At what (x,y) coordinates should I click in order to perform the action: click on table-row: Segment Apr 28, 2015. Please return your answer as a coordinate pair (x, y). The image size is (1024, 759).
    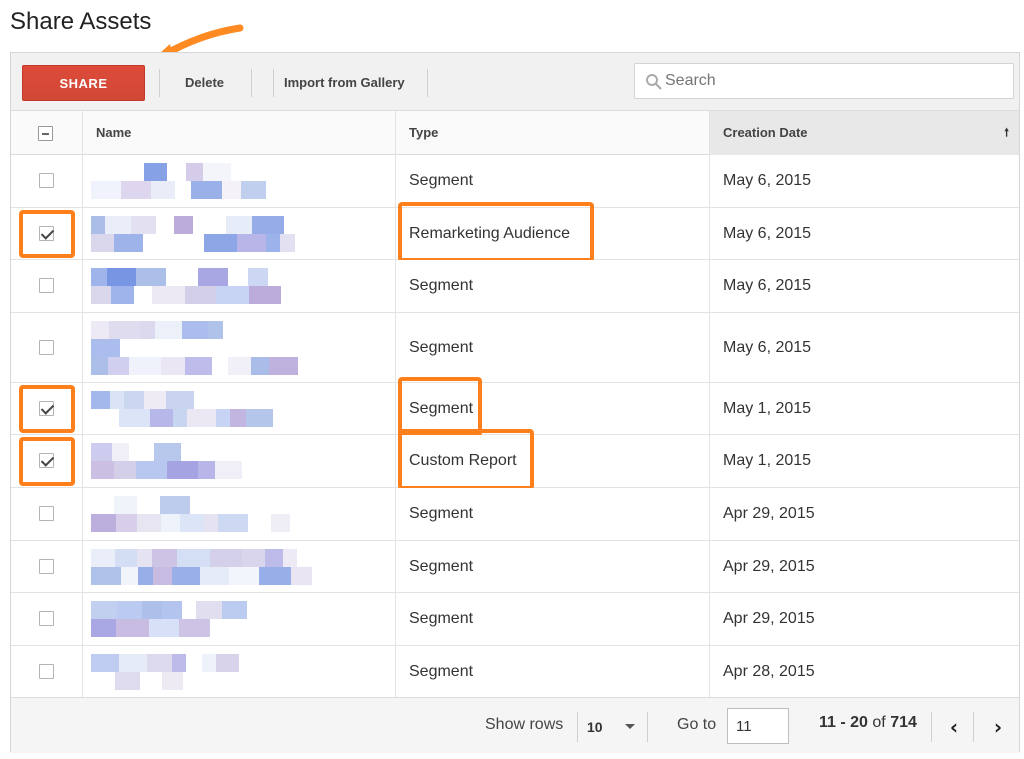
    Looking at the image, I should click on (515, 672).